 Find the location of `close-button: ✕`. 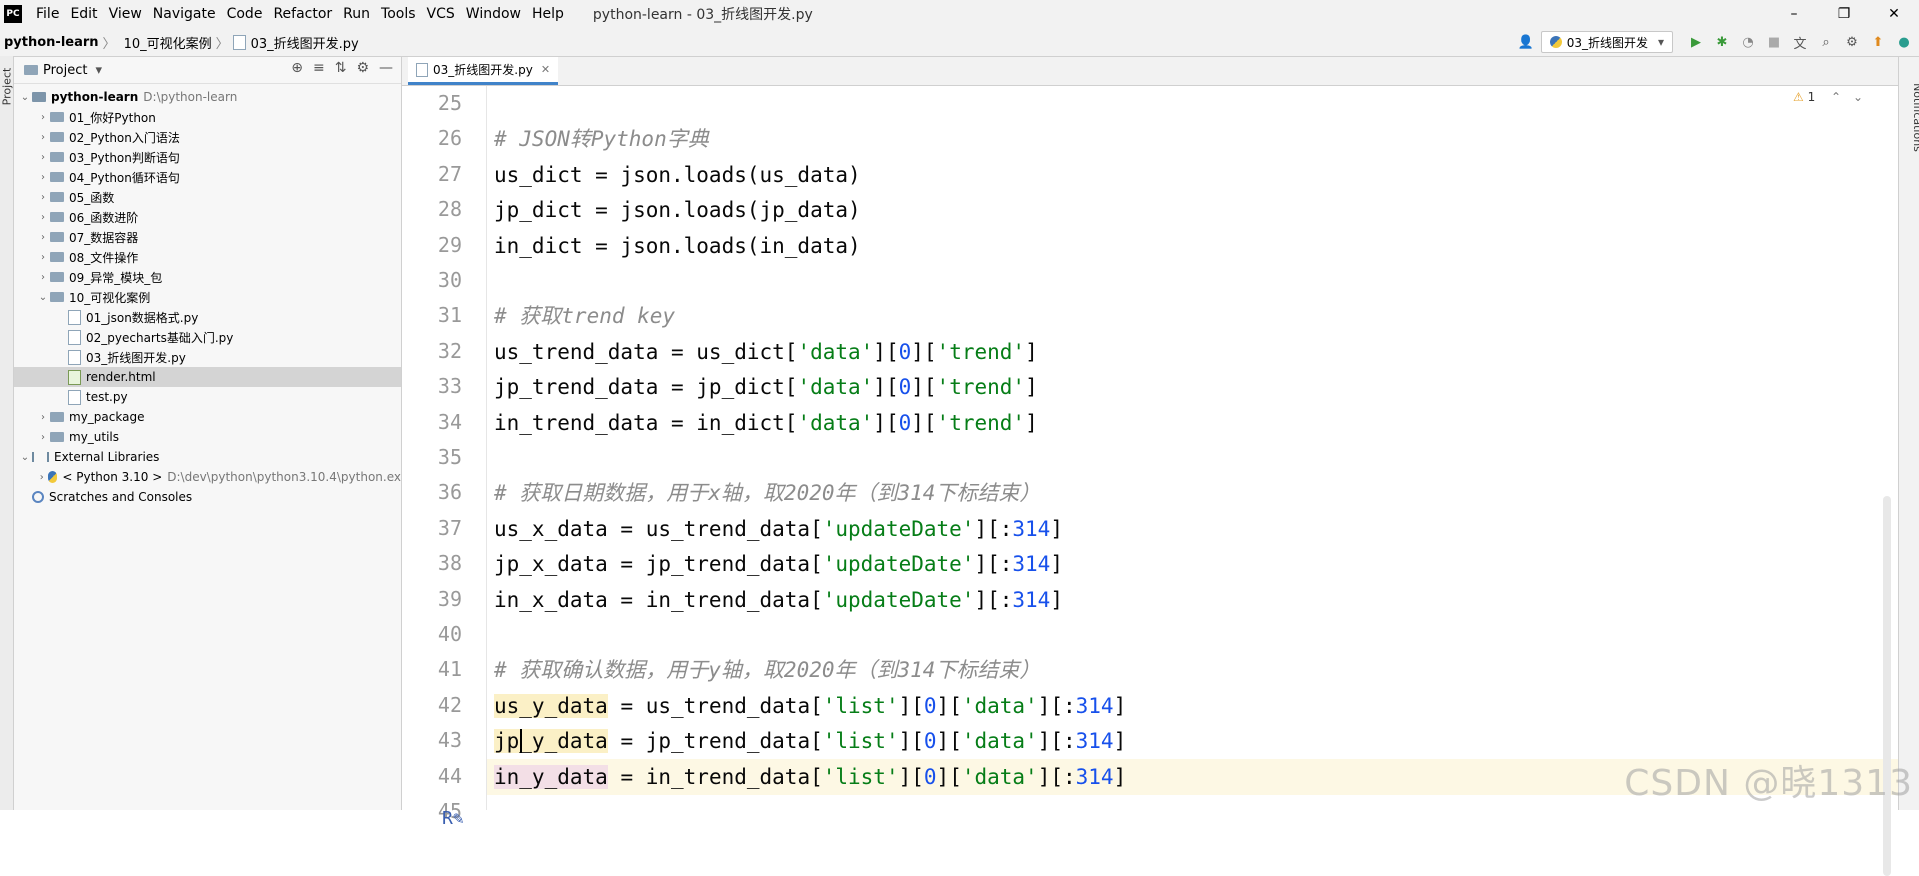

close-button: ✕ is located at coordinates (1894, 14).